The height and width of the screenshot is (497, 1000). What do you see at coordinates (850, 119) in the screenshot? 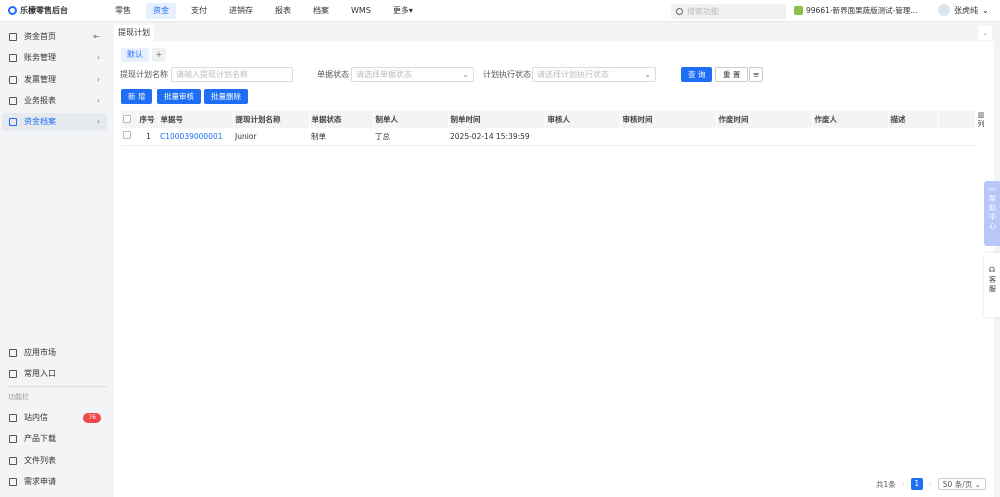
I see `column-header: 作废人` at bounding box center [850, 119].